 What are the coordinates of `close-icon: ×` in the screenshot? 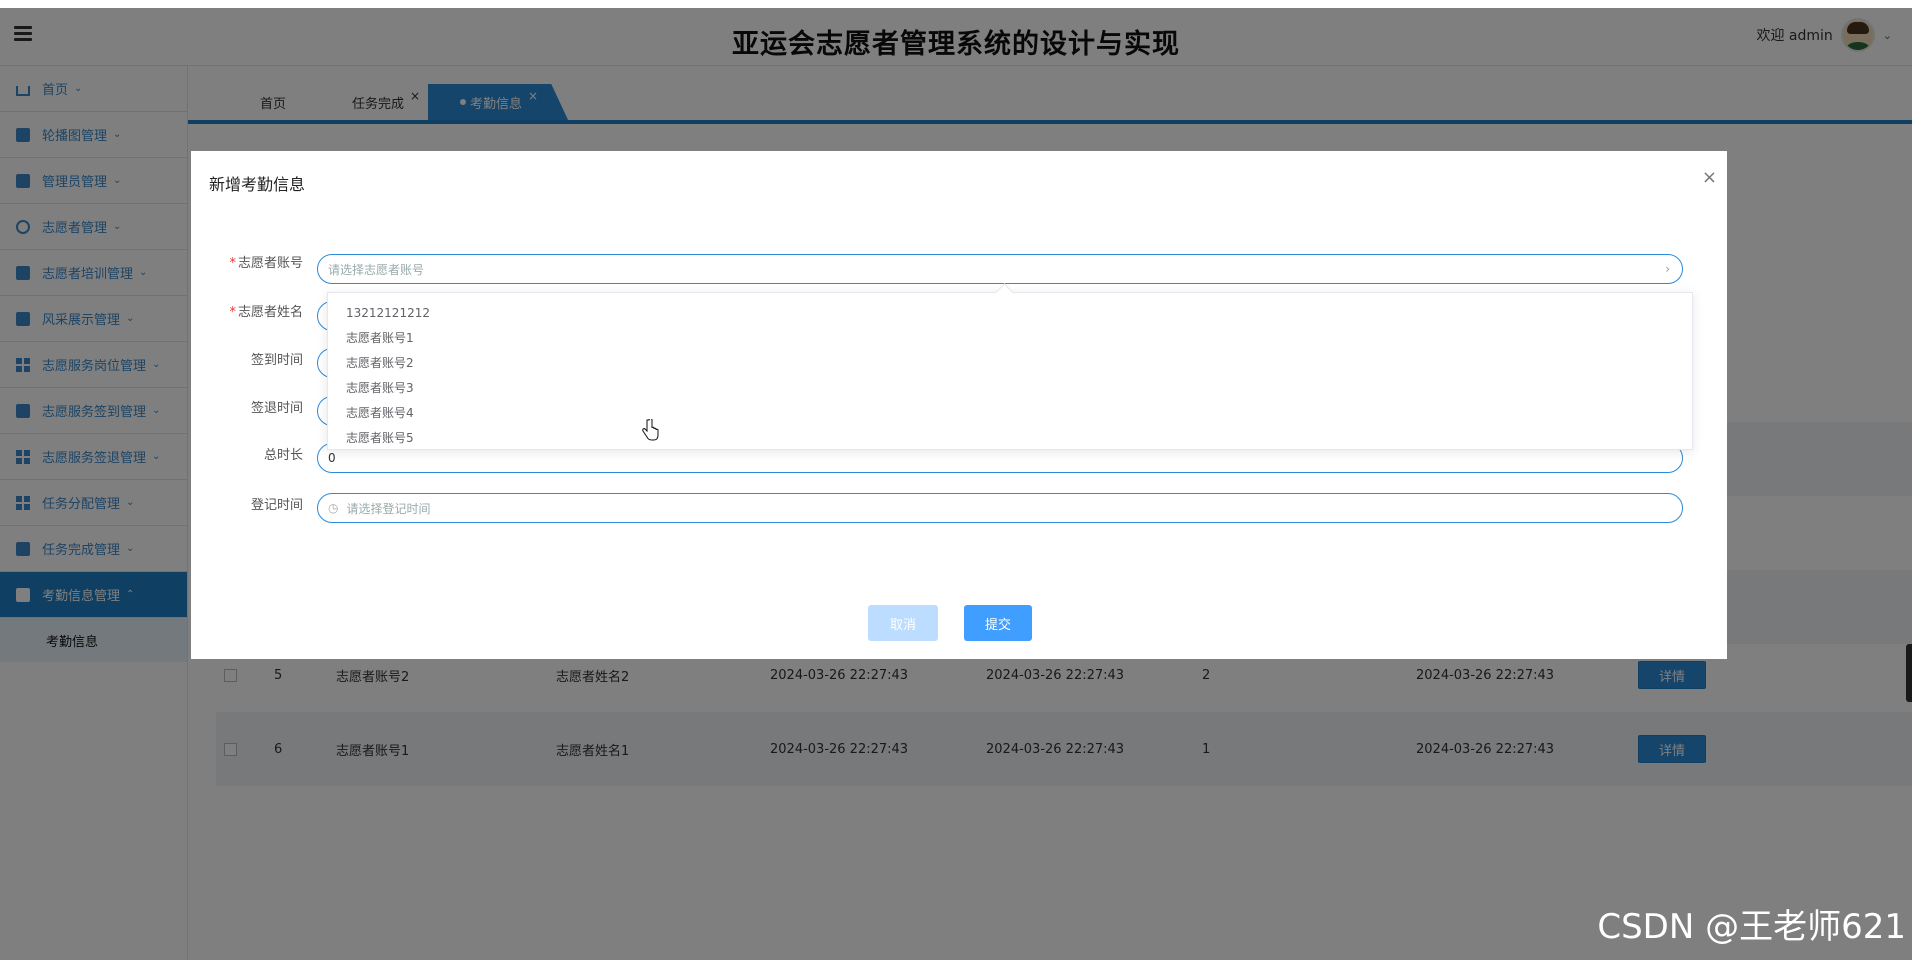 It's located at (1709, 177).